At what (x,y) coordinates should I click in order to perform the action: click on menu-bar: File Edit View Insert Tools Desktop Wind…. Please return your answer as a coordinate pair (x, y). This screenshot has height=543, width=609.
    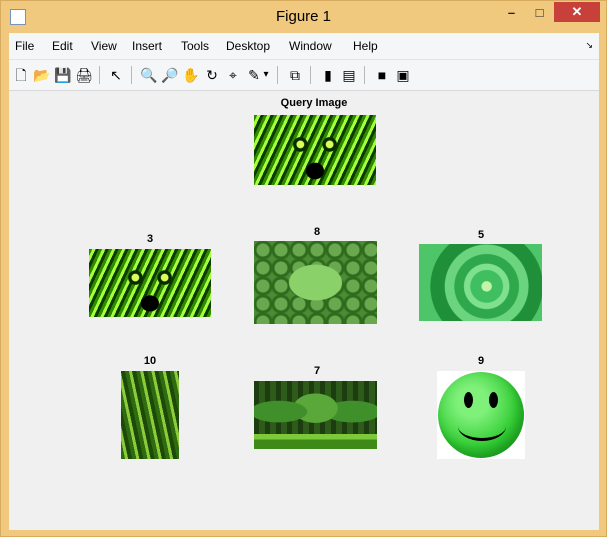
    Looking at the image, I should click on (304, 46).